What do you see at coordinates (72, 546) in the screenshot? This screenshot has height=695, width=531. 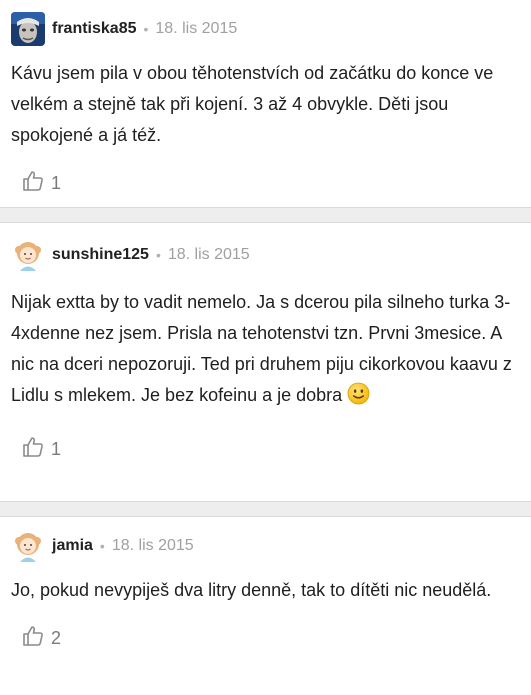 I see `username: jamia` at bounding box center [72, 546].